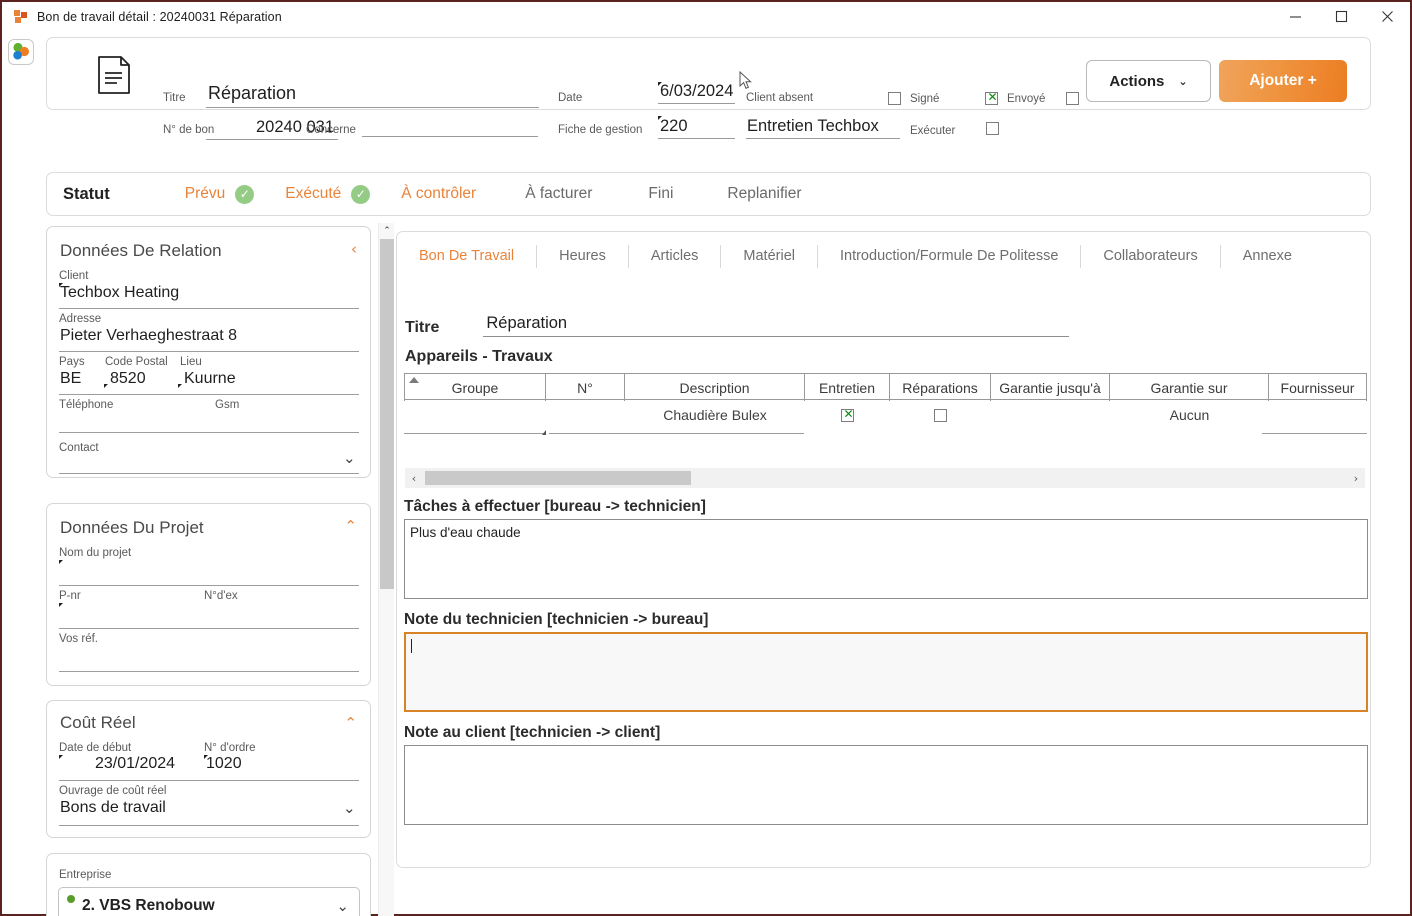 The width and height of the screenshot is (1412, 916). I want to click on tab-annexe: Annexe, so click(1267, 256).